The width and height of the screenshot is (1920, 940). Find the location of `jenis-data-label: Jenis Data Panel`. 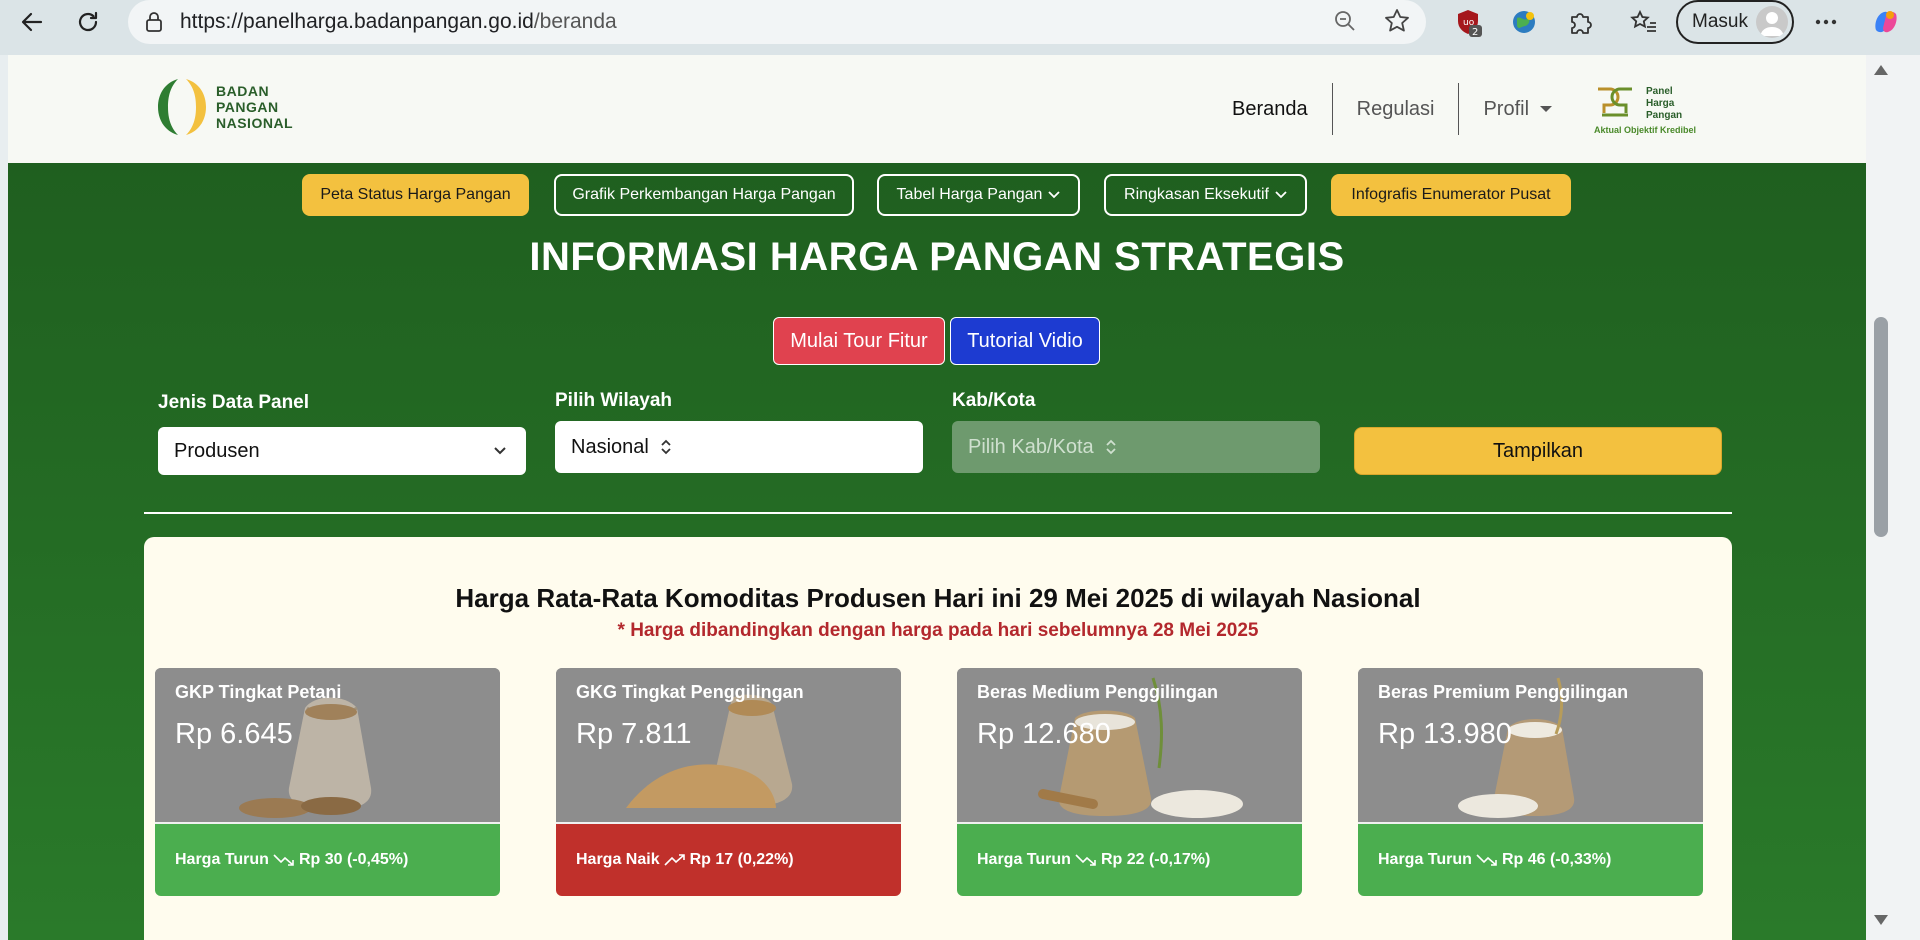

jenis-data-label: Jenis Data Panel is located at coordinates (234, 402).